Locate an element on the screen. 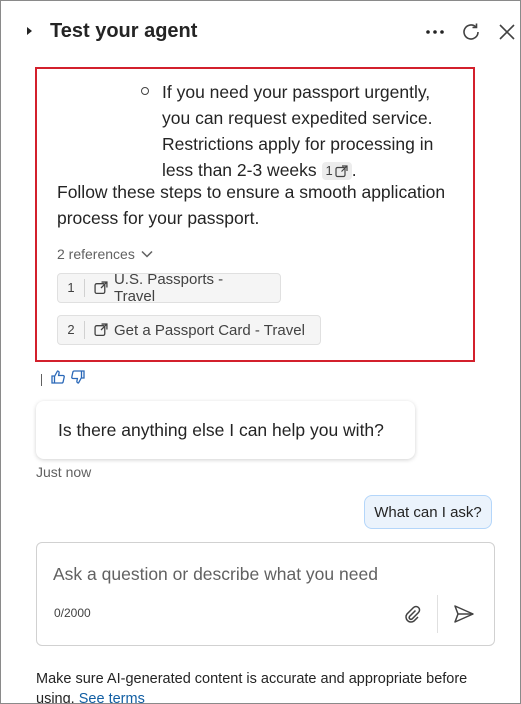  more-options-icon is located at coordinates (435, 32).